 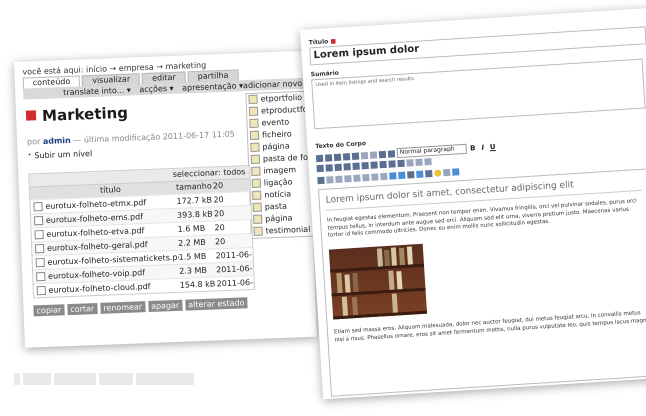 I want to click on preview-icon, so click(x=456, y=172).